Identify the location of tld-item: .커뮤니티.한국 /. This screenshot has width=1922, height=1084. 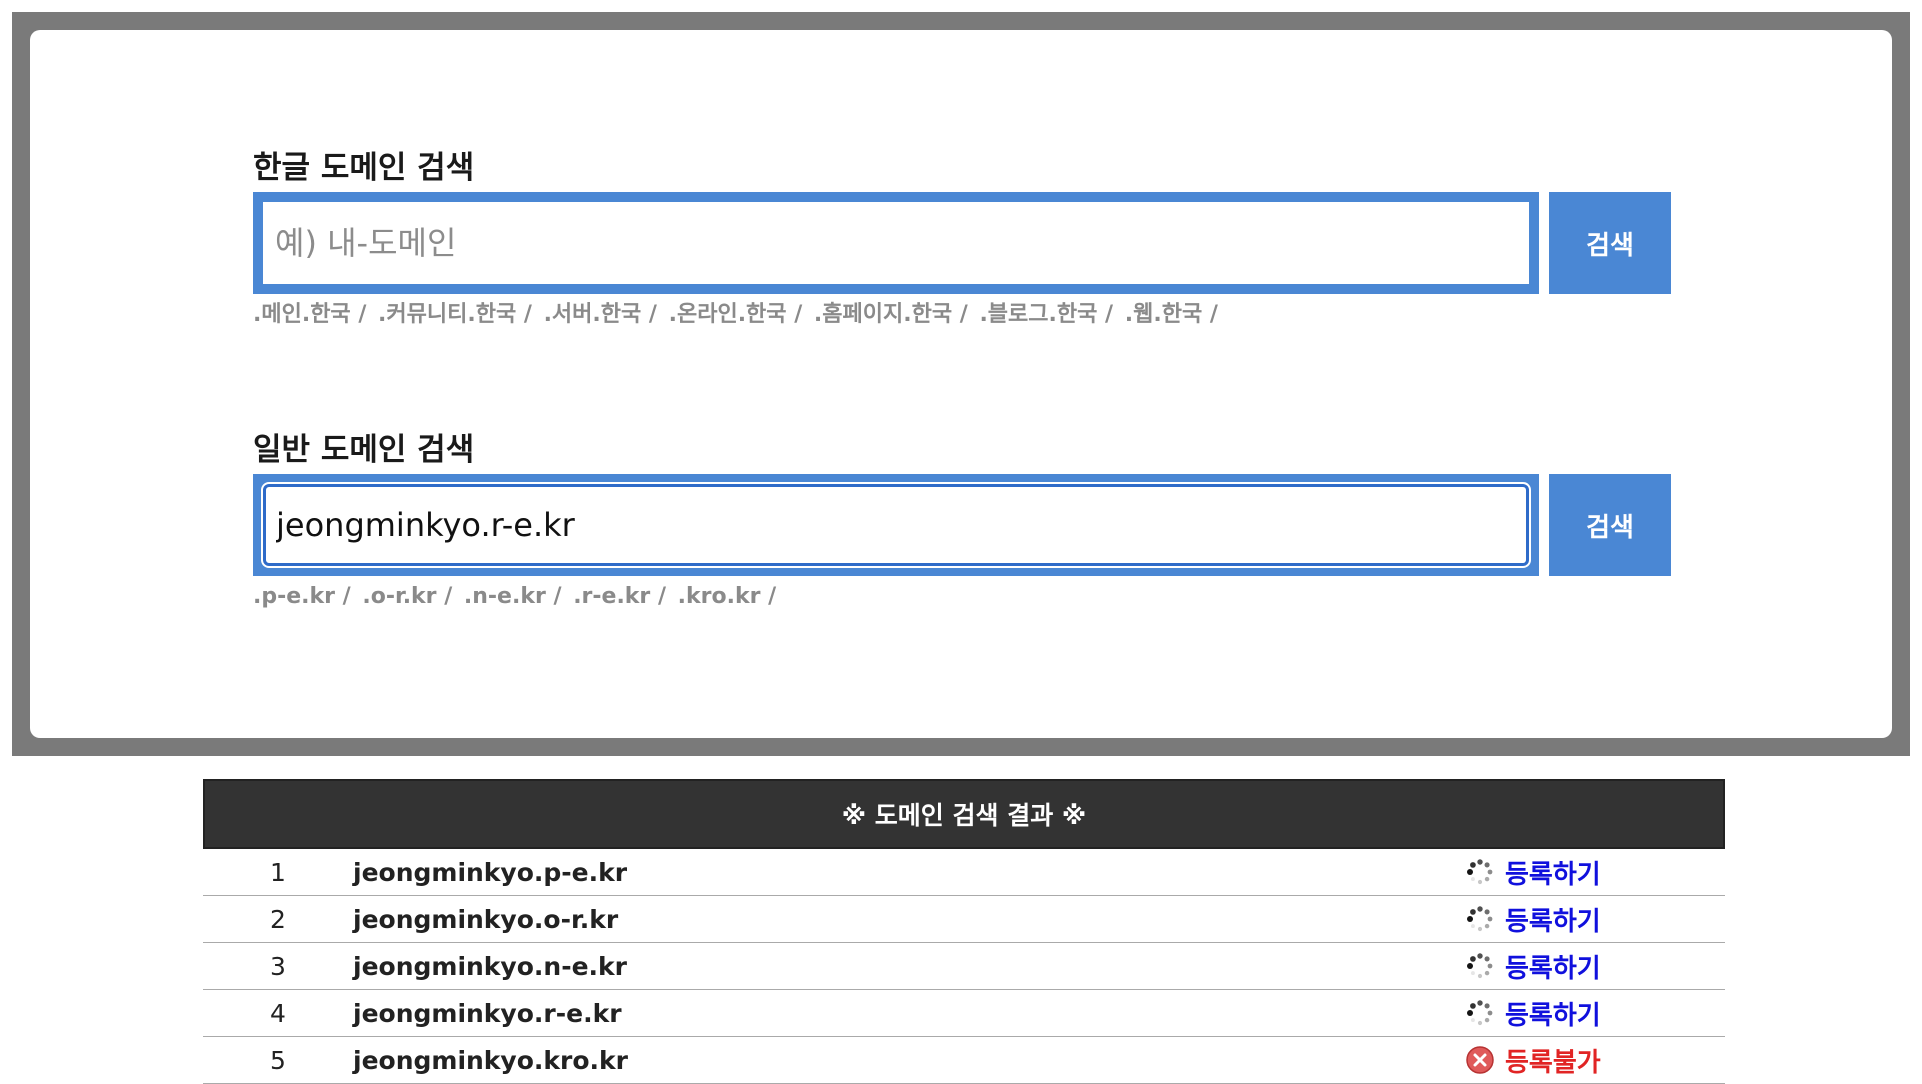
(455, 314).